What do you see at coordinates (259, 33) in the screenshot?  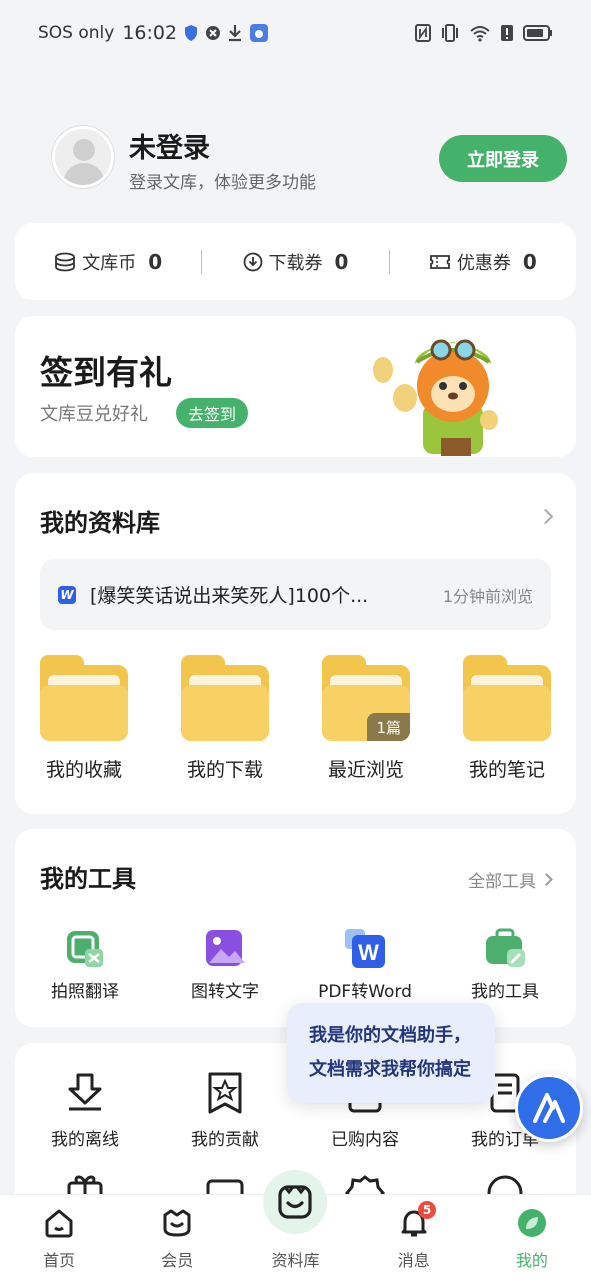 I see `app-notification-icon` at bounding box center [259, 33].